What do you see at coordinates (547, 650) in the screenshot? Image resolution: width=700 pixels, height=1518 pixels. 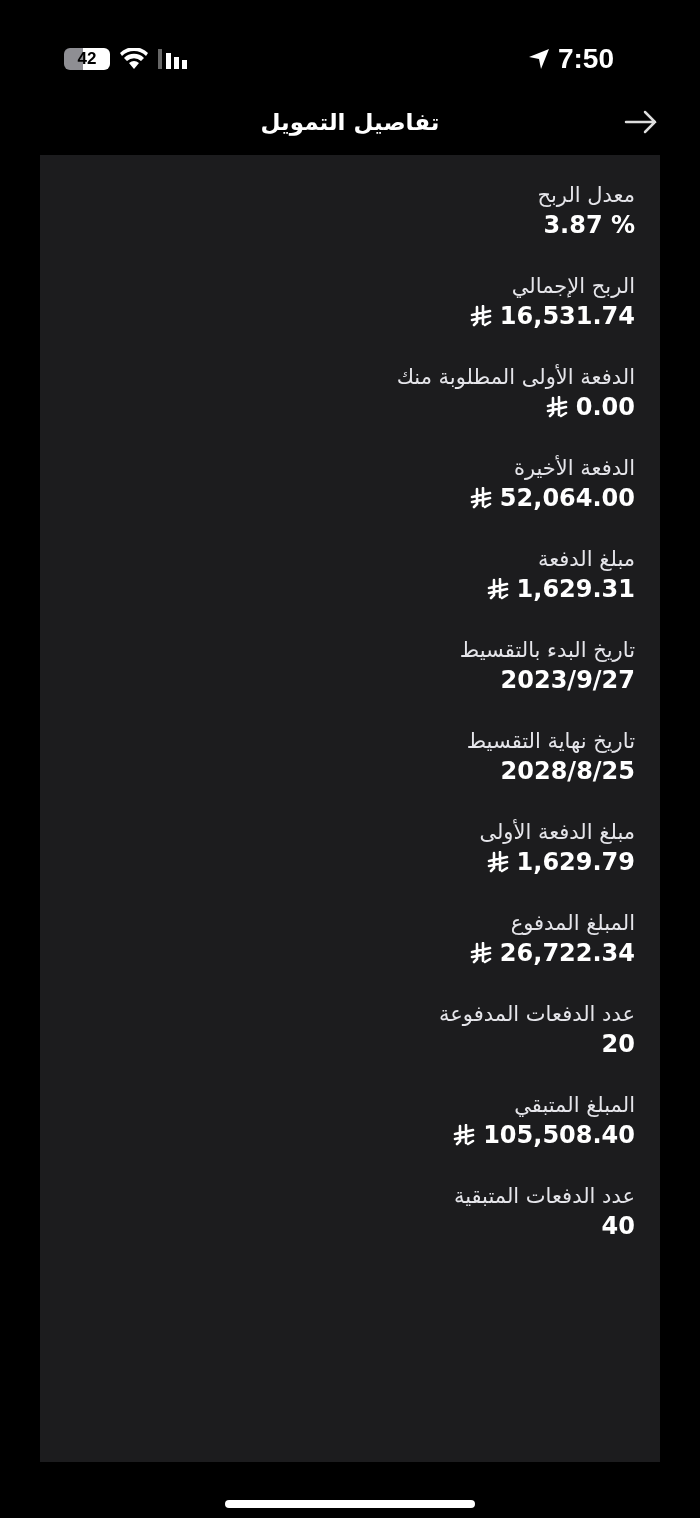 I see `detail-label: تاريخ البدء بالتقسيط` at bounding box center [547, 650].